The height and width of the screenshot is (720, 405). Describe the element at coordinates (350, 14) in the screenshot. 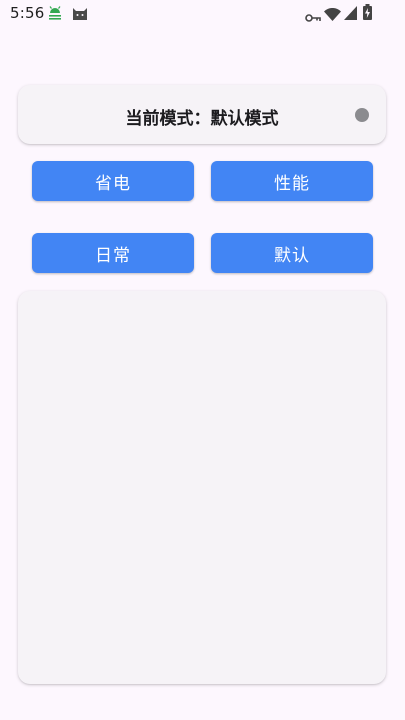

I see `cellular-signal-icon` at that location.